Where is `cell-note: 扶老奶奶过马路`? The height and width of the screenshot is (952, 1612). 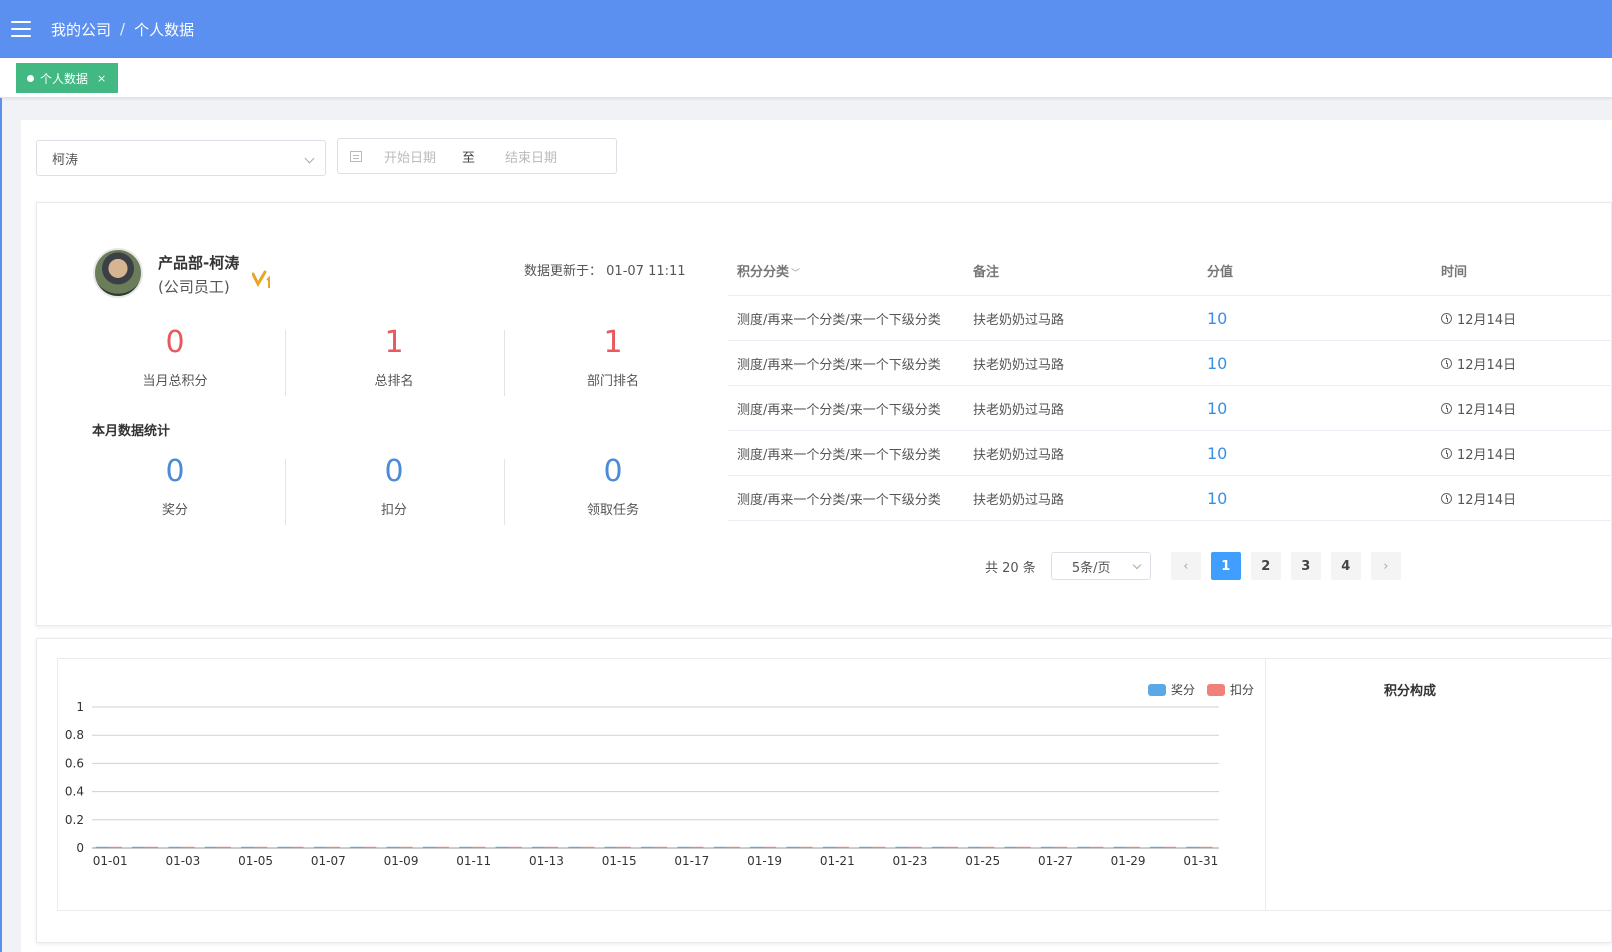
cell-note: 扶老奶奶过马路 is located at coordinates (1019, 365).